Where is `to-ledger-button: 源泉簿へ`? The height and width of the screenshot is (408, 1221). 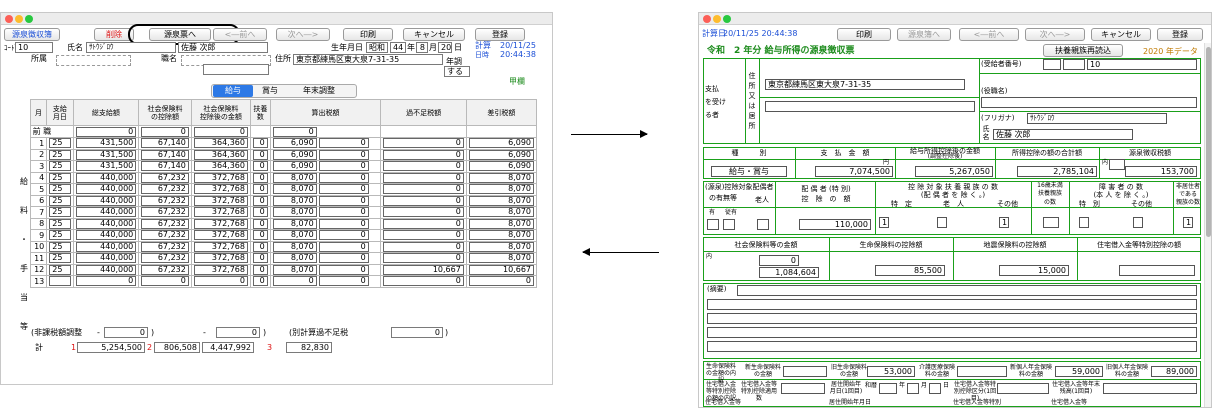 to-ledger-button: 源泉簿へ is located at coordinates (924, 34).